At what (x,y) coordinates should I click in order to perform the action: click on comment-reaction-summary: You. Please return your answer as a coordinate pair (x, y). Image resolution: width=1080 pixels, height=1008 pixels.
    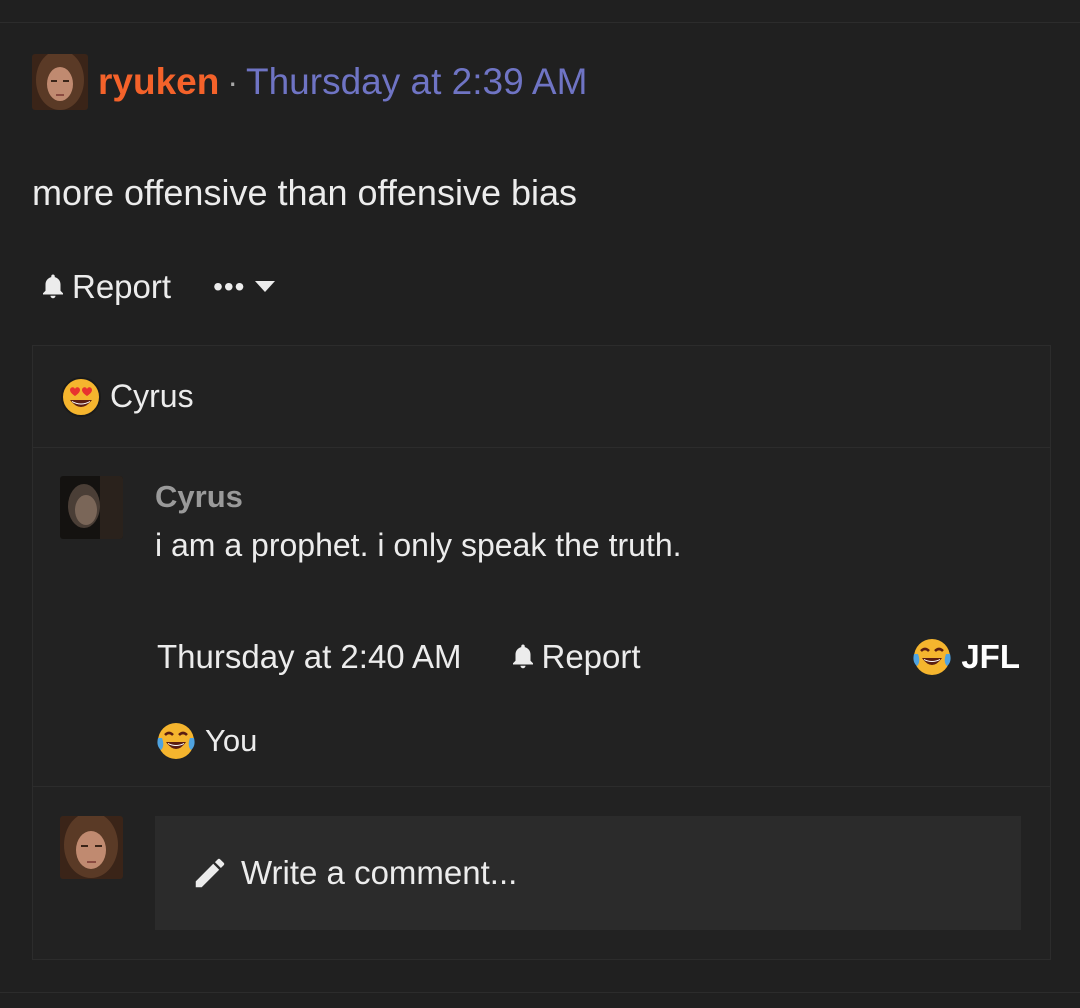
    Looking at the image, I should click on (206, 741).